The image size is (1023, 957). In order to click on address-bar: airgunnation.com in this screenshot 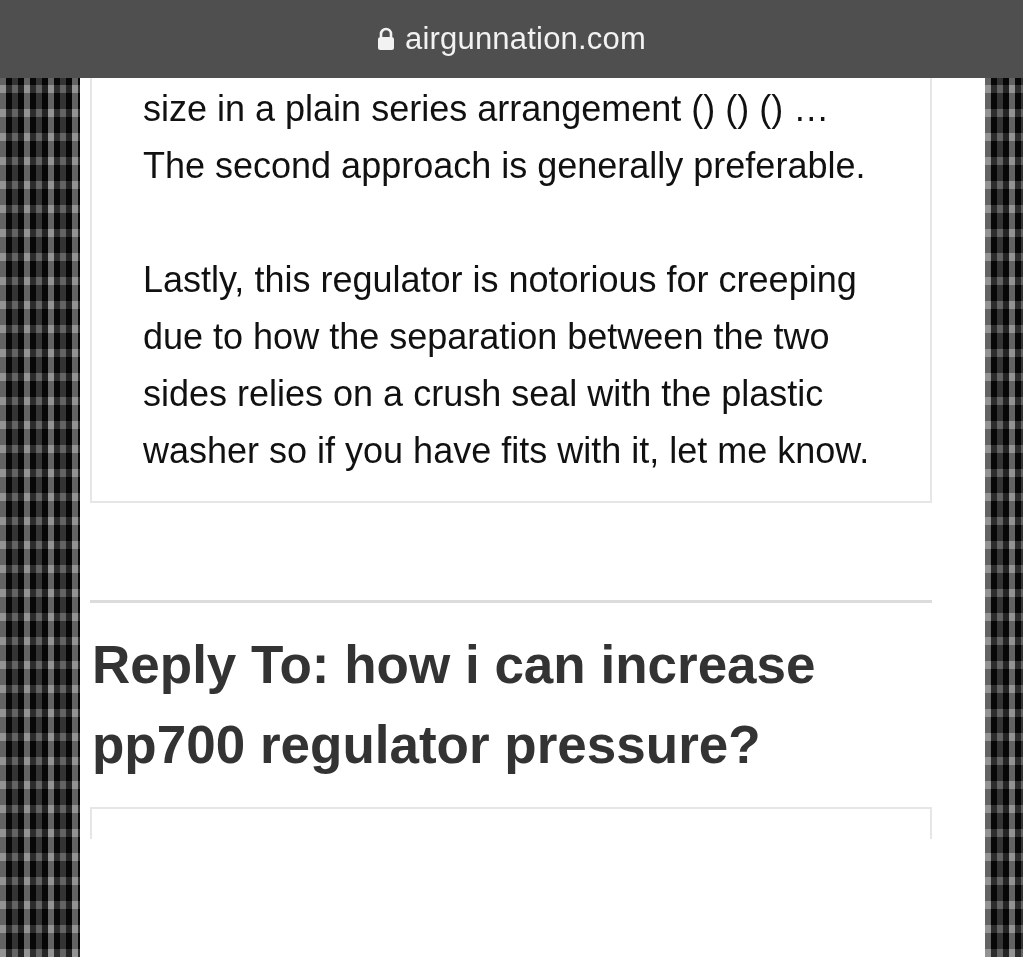, I will do `click(511, 39)`.